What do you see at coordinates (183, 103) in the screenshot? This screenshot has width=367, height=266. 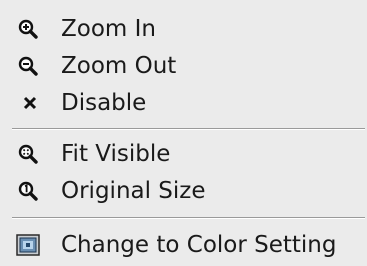 I see `menu-item-disable: Disable` at bounding box center [183, 103].